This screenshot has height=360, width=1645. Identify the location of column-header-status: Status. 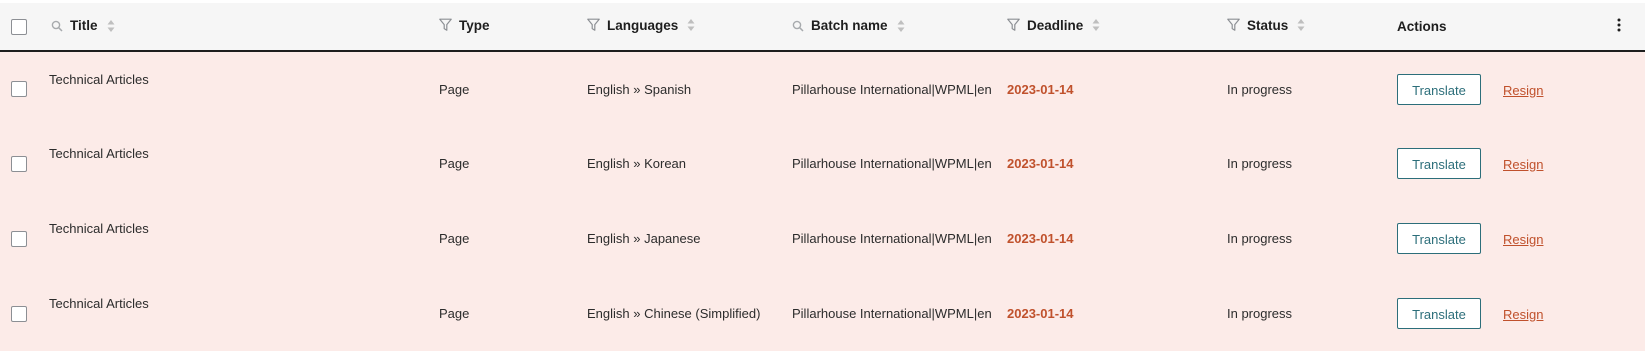
(1312, 27).